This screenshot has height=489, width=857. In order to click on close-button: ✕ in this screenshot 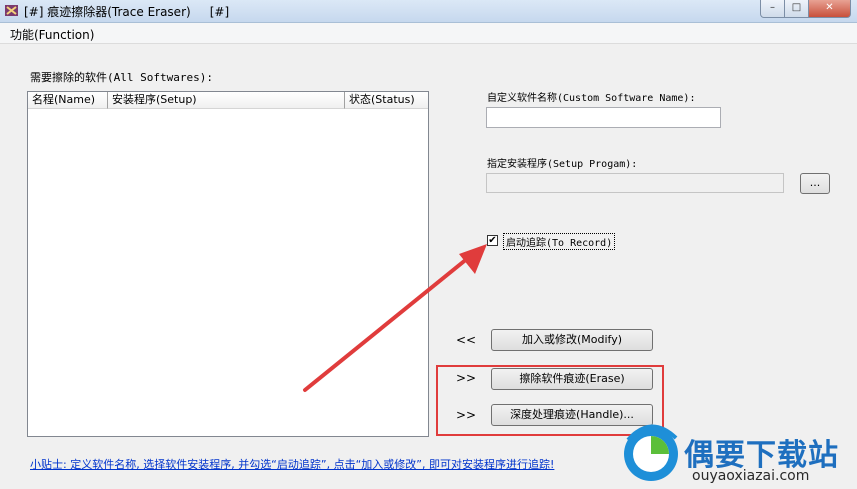, I will do `click(829, 9)`.